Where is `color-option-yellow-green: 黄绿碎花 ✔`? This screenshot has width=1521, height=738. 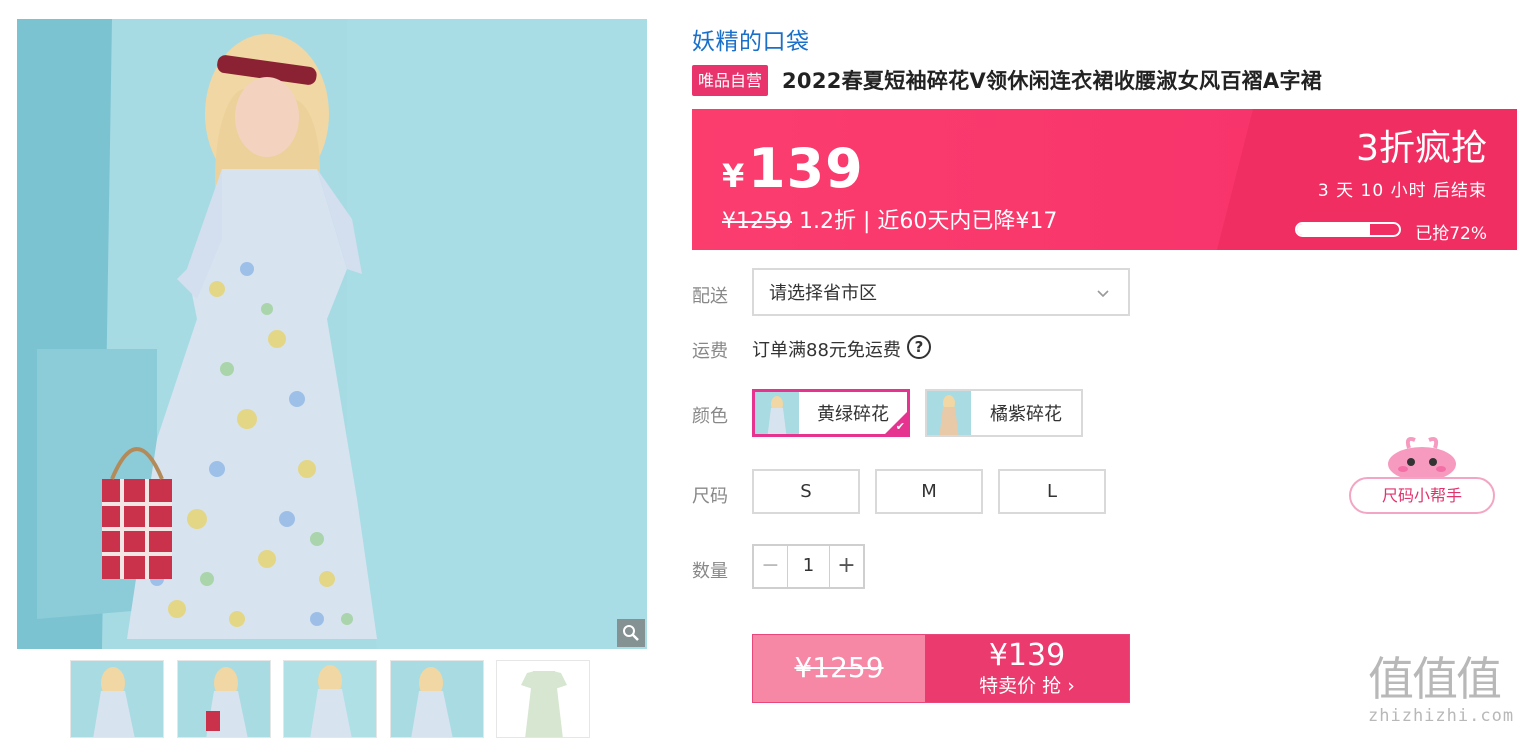 color-option-yellow-green: 黄绿碎花 ✔ is located at coordinates (831, 413).